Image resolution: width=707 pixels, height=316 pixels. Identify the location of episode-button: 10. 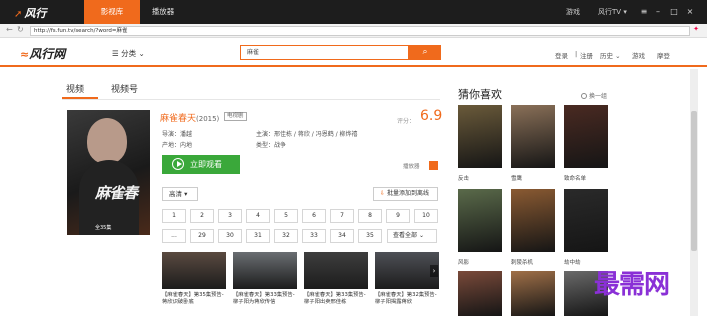
(426, 216).